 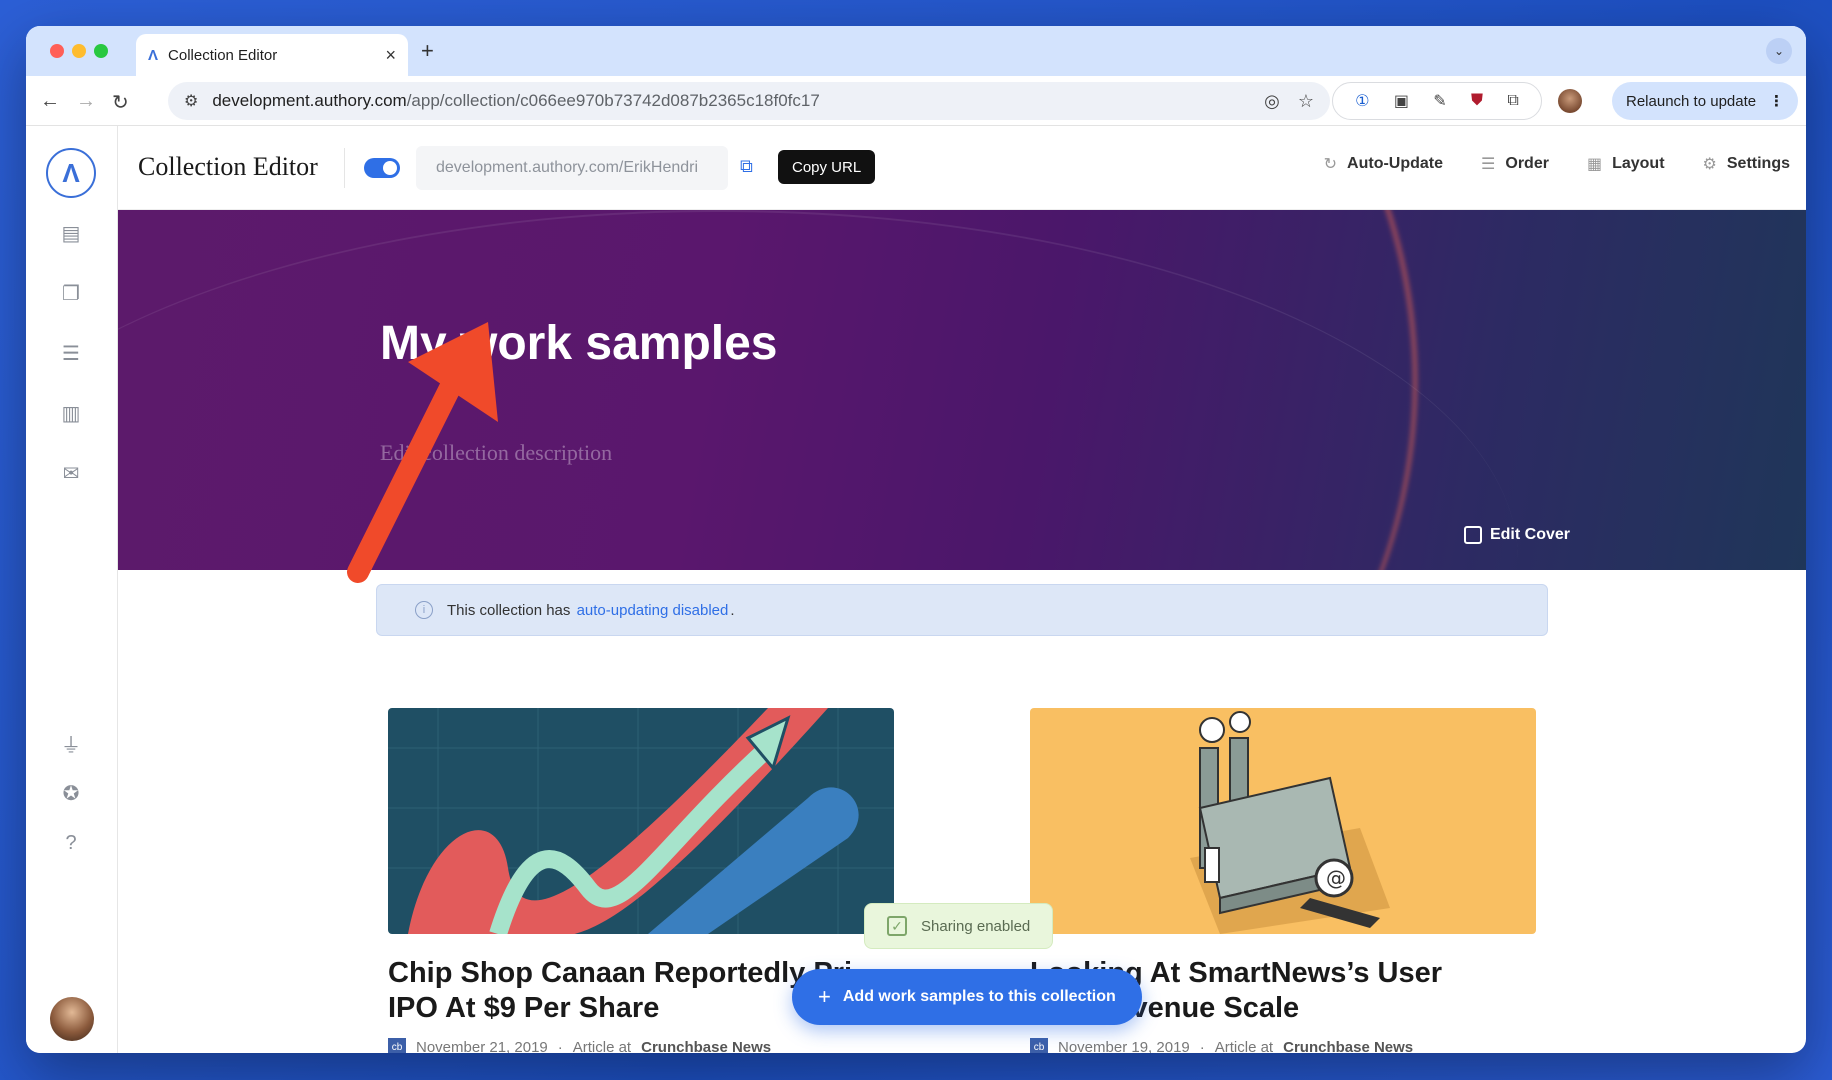 I want to click on edit-cover-button: Edit Cover, so click(x=1516, y=535).